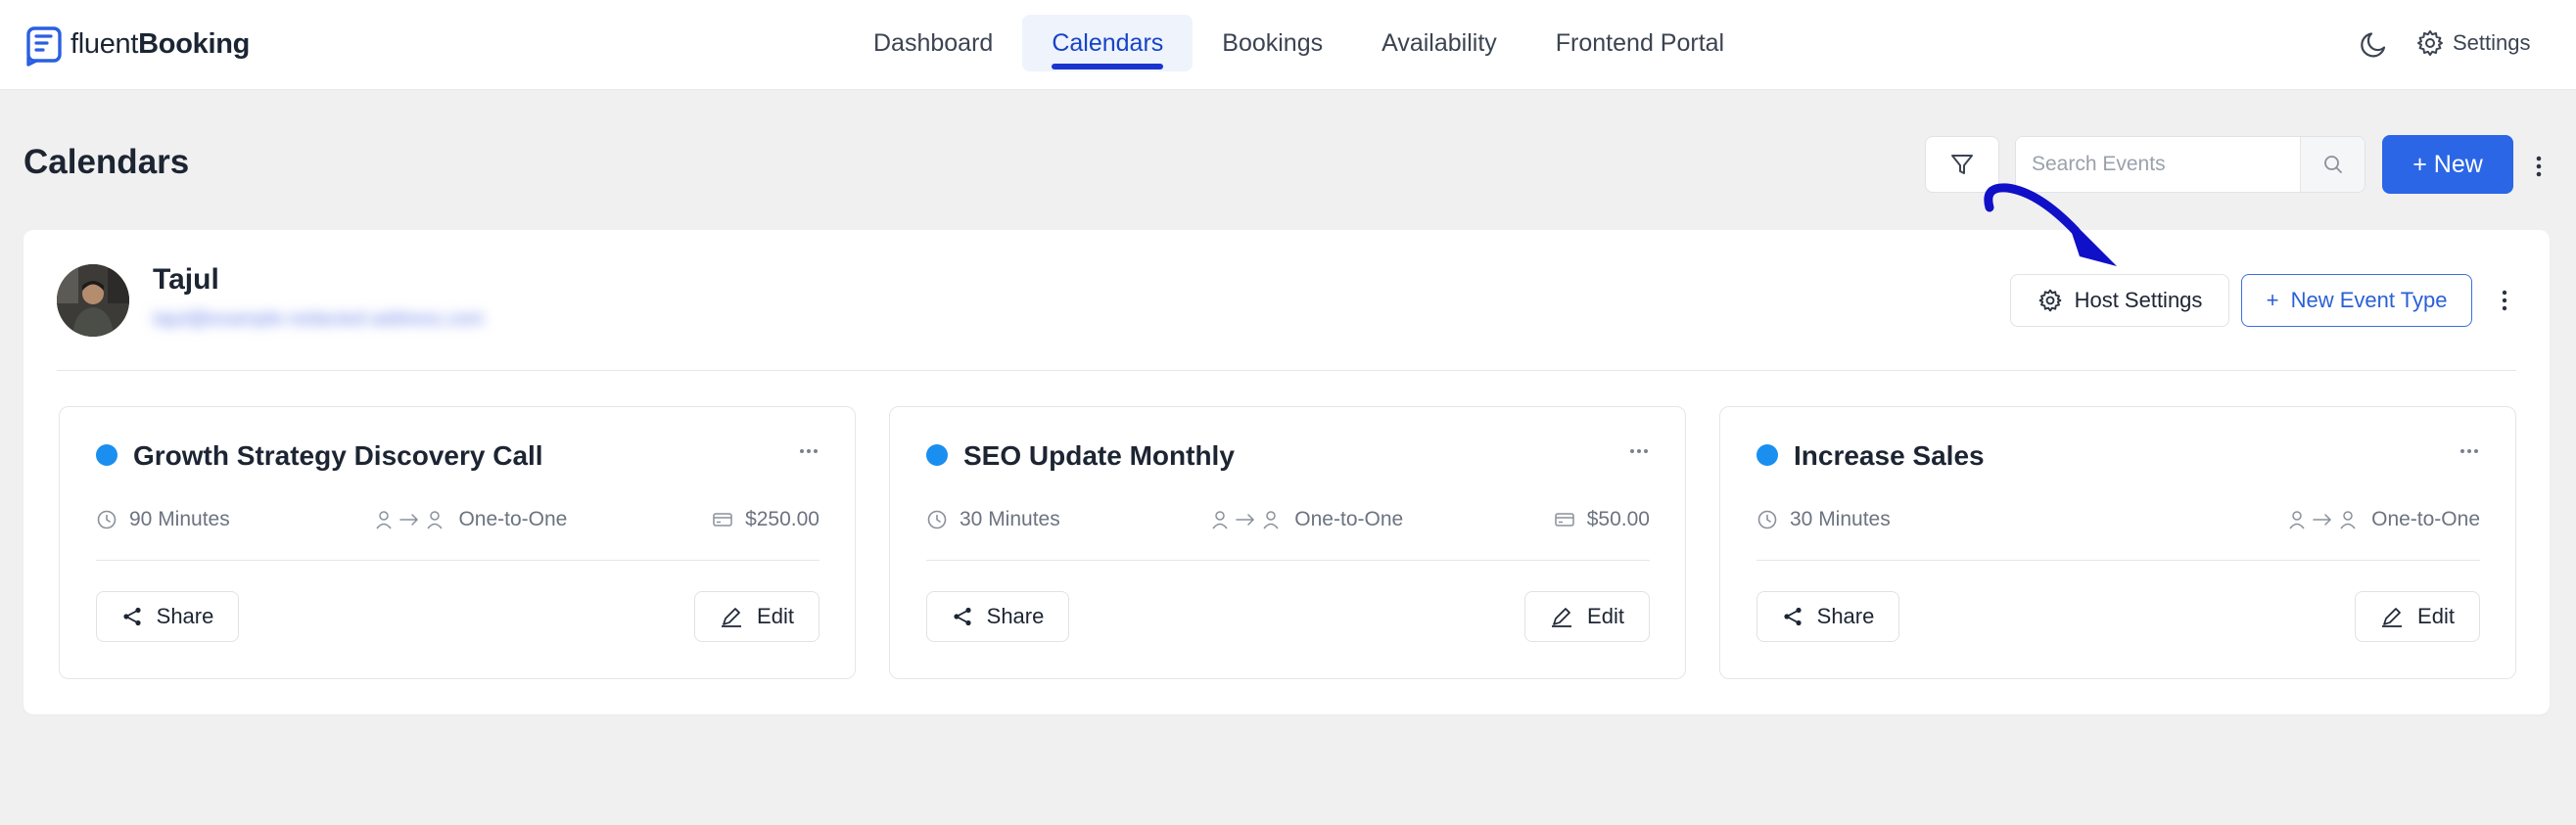 The height and width of the screenshot is (825, 2576). I want to click on event-price: $250.00, so click(766, 519).